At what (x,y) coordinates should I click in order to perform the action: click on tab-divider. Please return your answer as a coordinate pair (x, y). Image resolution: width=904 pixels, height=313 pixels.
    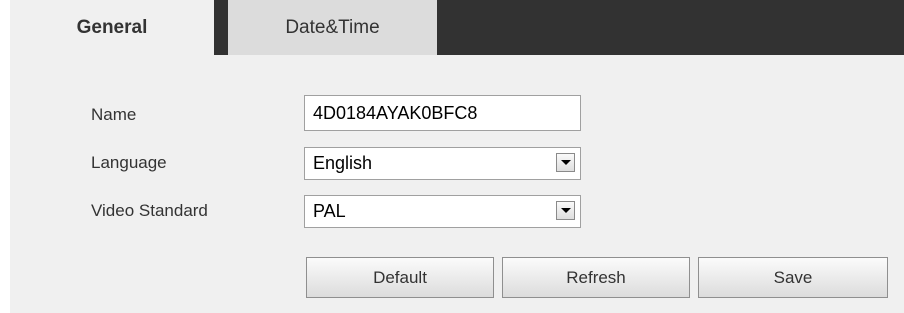
    Looking at the image, I should click on (221, 27).